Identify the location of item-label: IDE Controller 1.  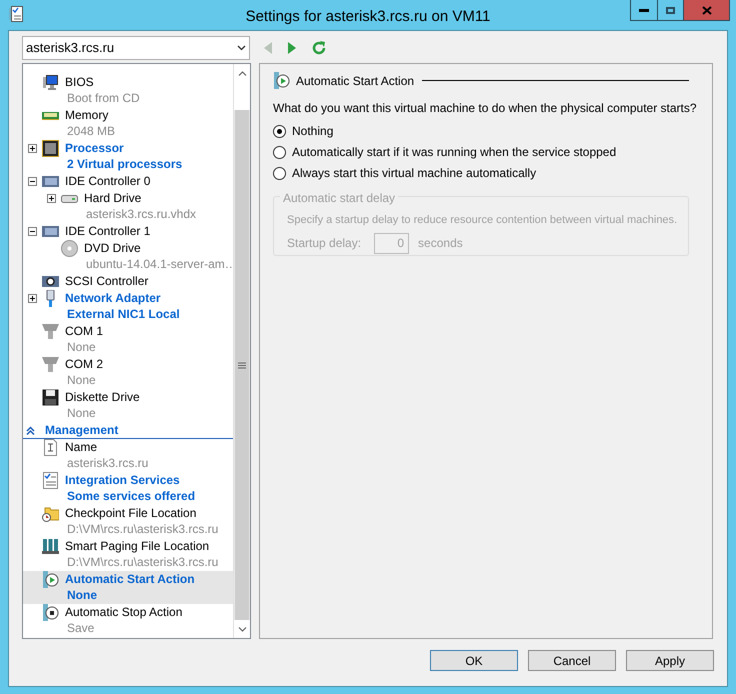
(107, 231).